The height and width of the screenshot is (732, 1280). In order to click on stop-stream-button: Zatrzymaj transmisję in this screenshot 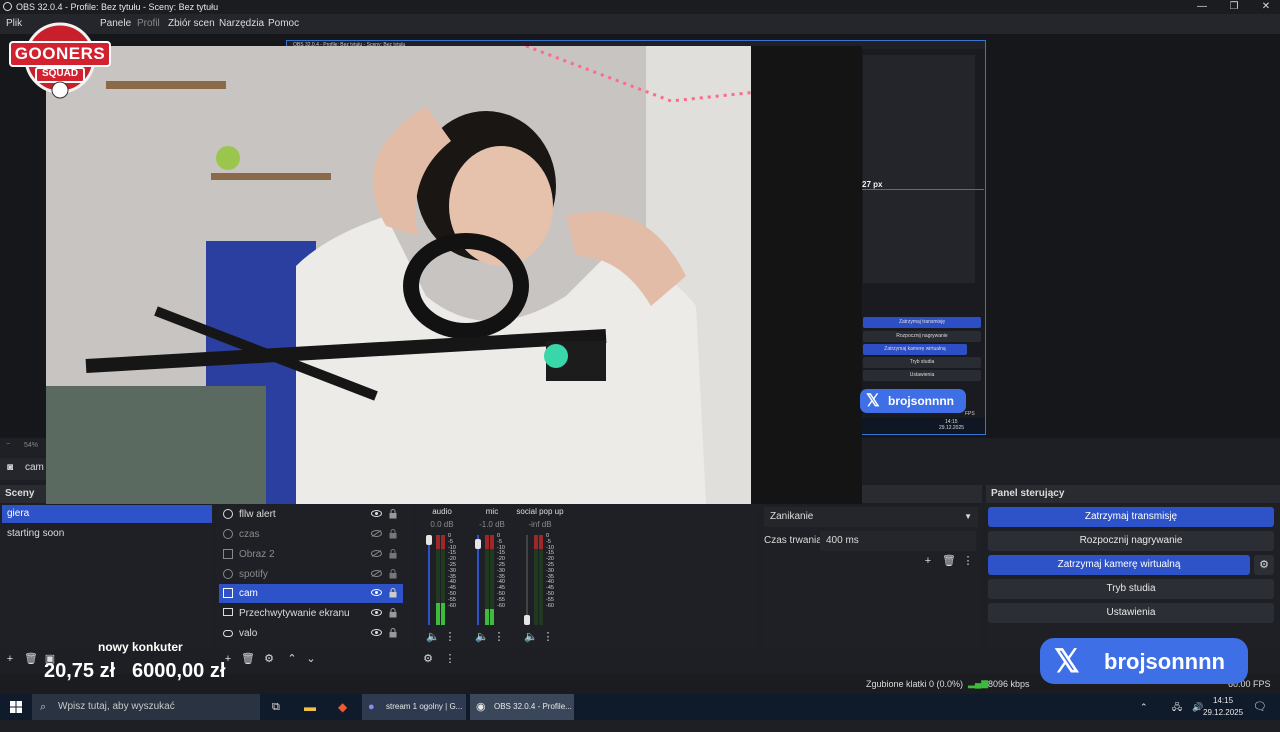, I will do `click(1131, 517)`.